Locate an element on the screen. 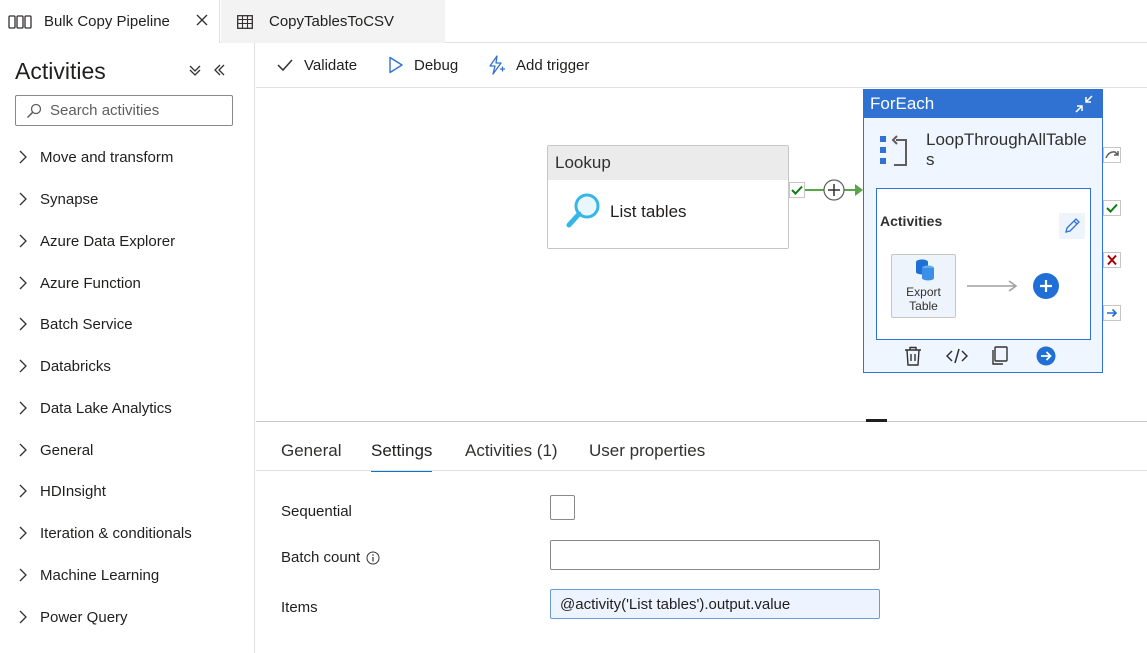 This screenshot has width=1147, height=653. category-label: Batch Service is located at coordinates (86, 324).